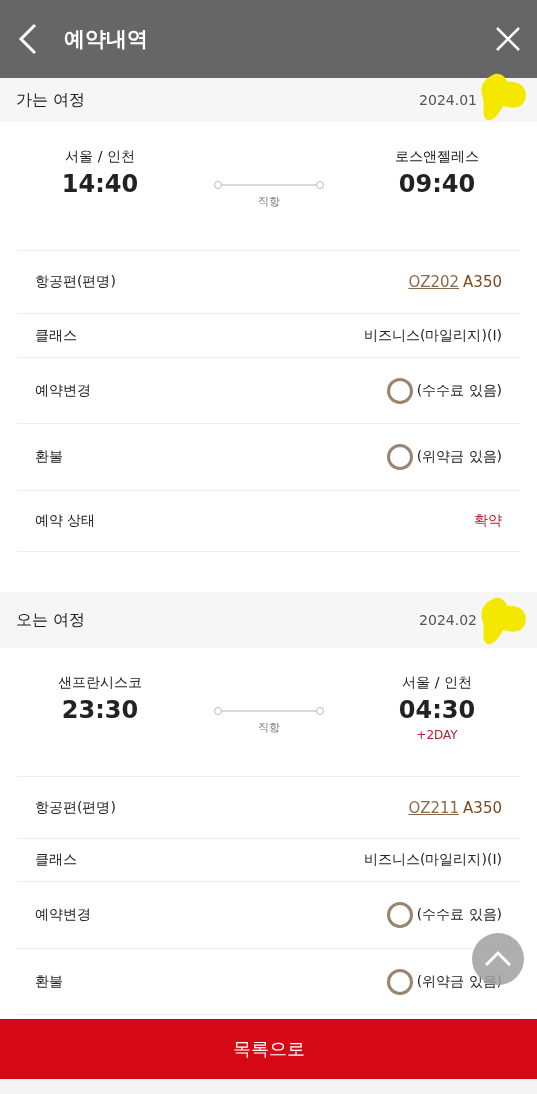 The width and height of the screenshot is (537, 1094). Describe the element at coordinates (106, 39) in the screenshot. I see `page-title: 예약내역` at that location.